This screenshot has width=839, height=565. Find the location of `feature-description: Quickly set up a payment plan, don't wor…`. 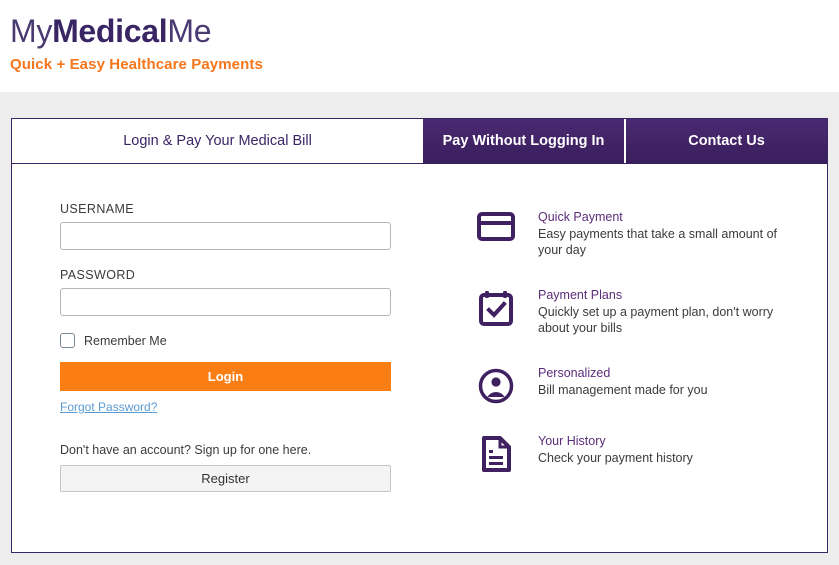

feature-description: Quickly set up a payment plan, don't wor… is located at coordinates (656, 320).